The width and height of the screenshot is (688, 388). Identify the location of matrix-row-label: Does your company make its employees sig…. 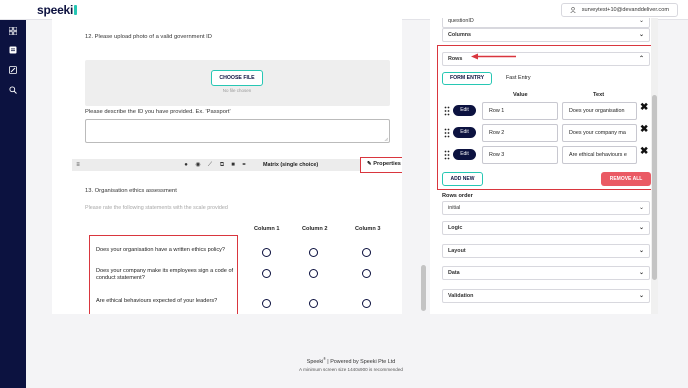
(165, 274).